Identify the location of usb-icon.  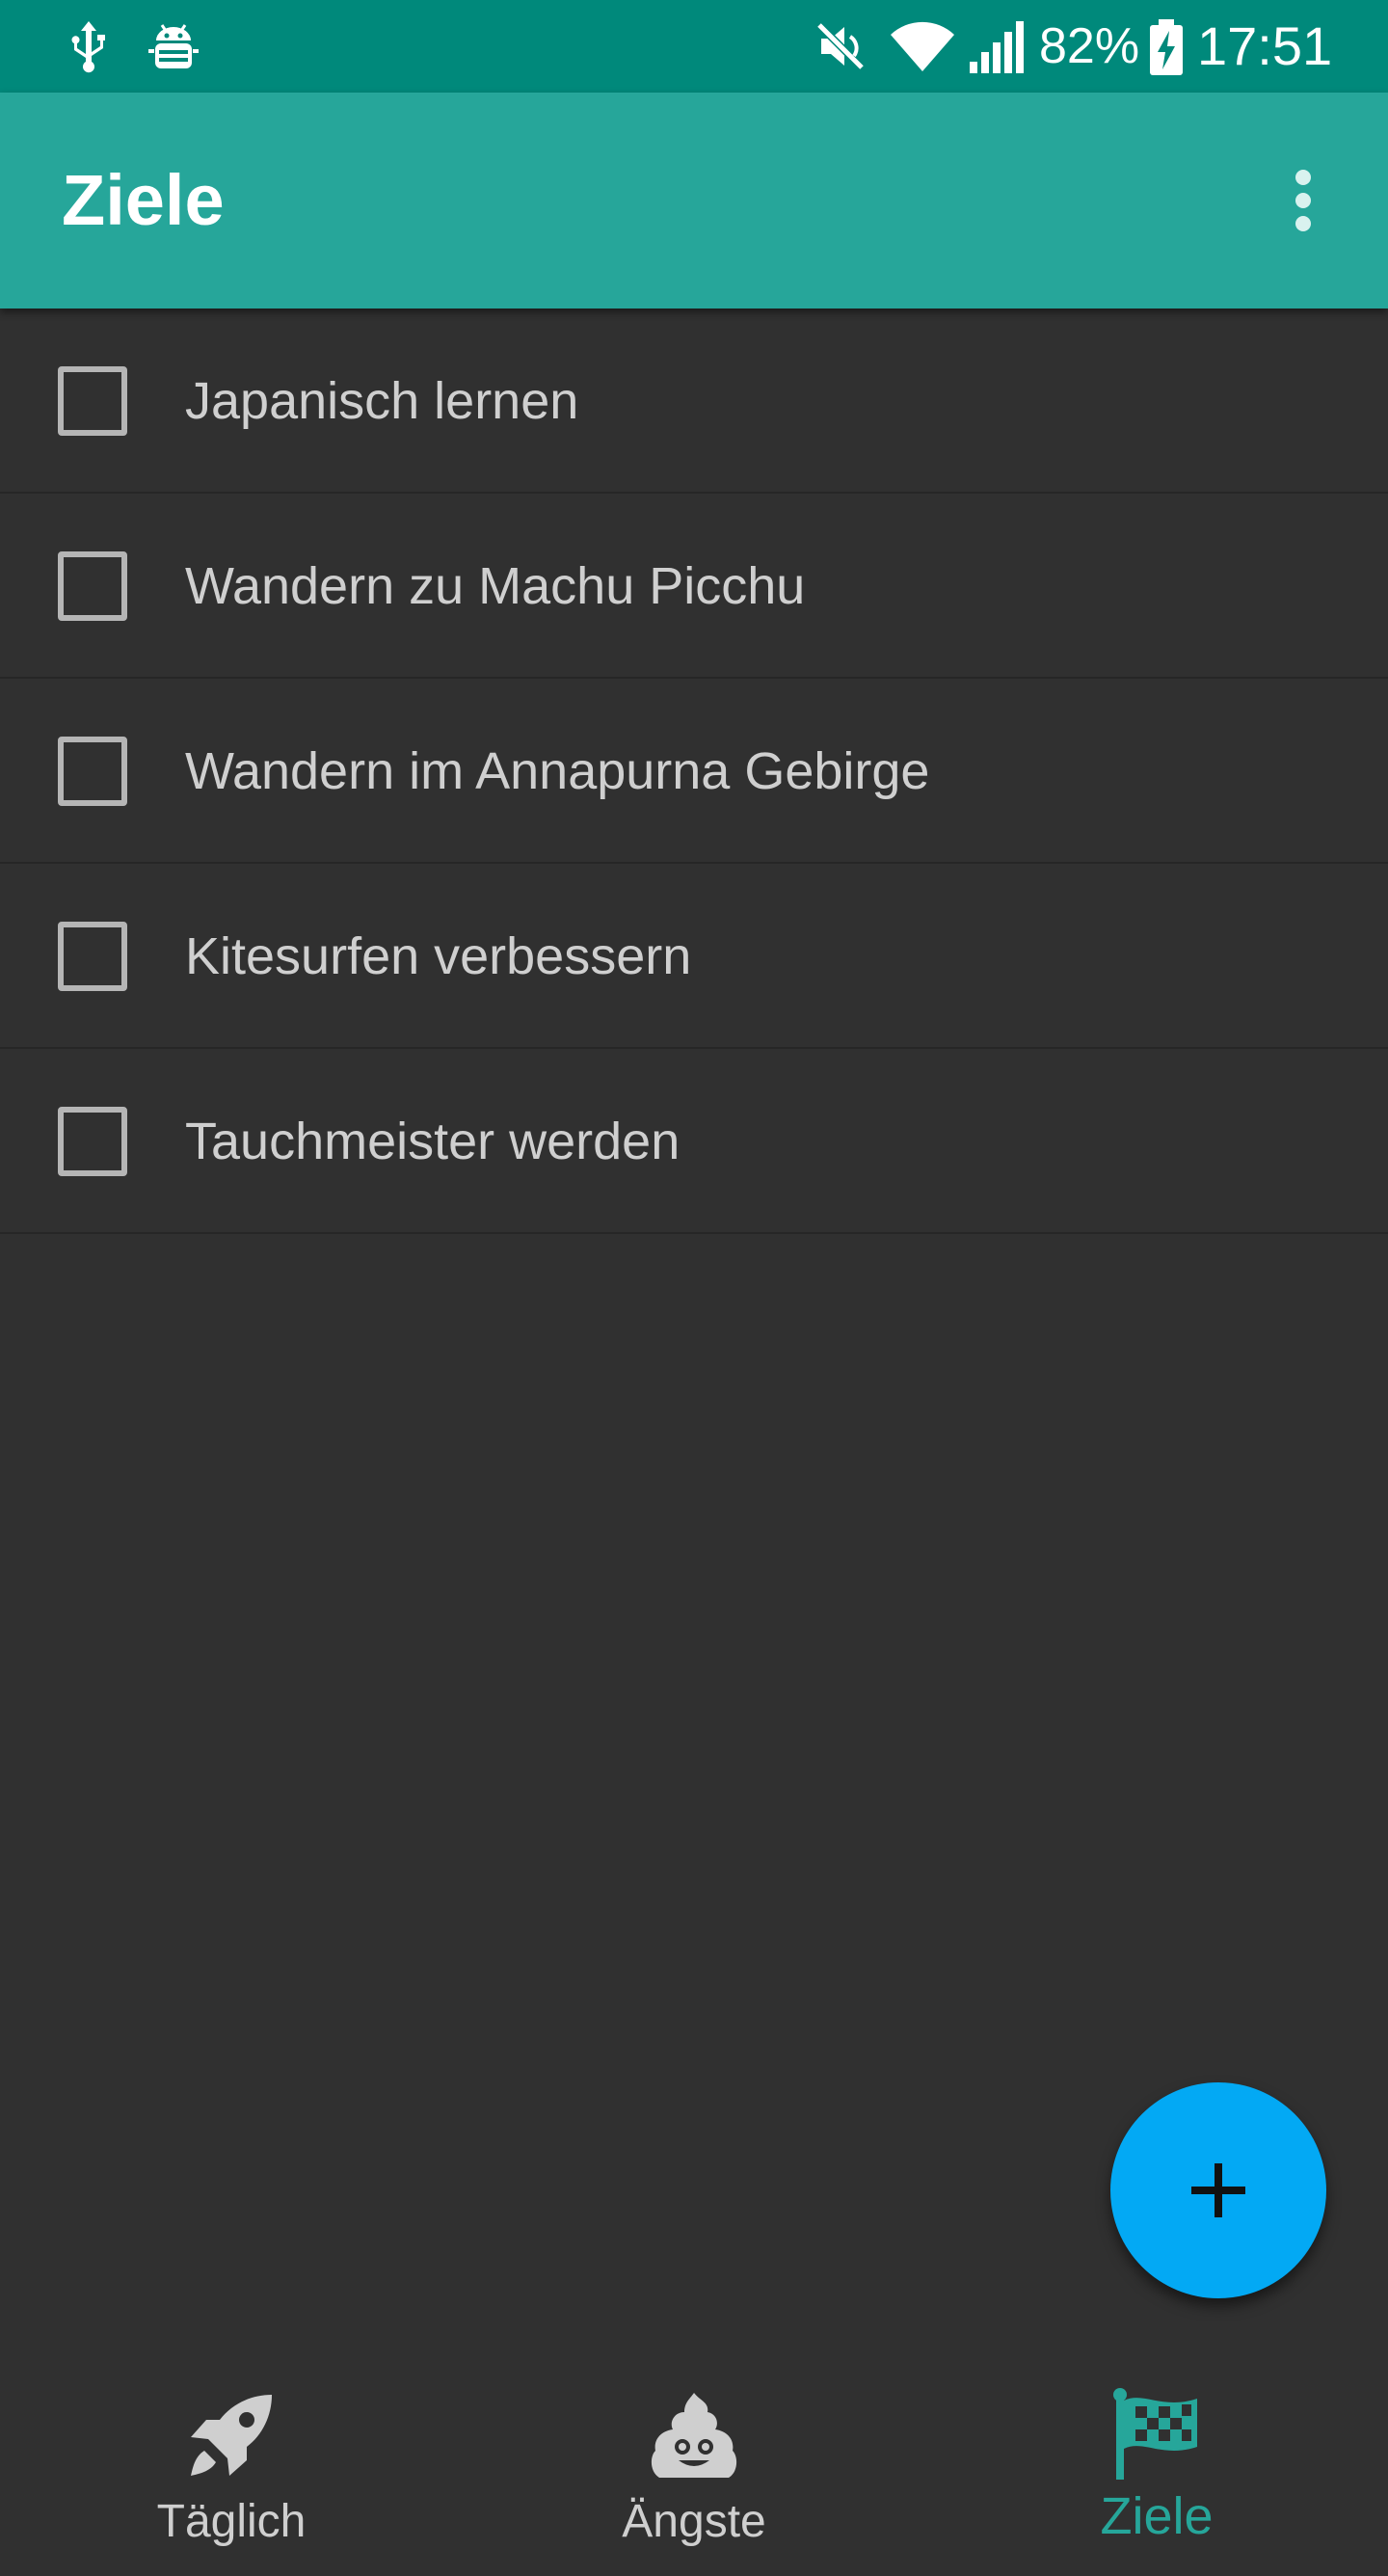
(88, 47).